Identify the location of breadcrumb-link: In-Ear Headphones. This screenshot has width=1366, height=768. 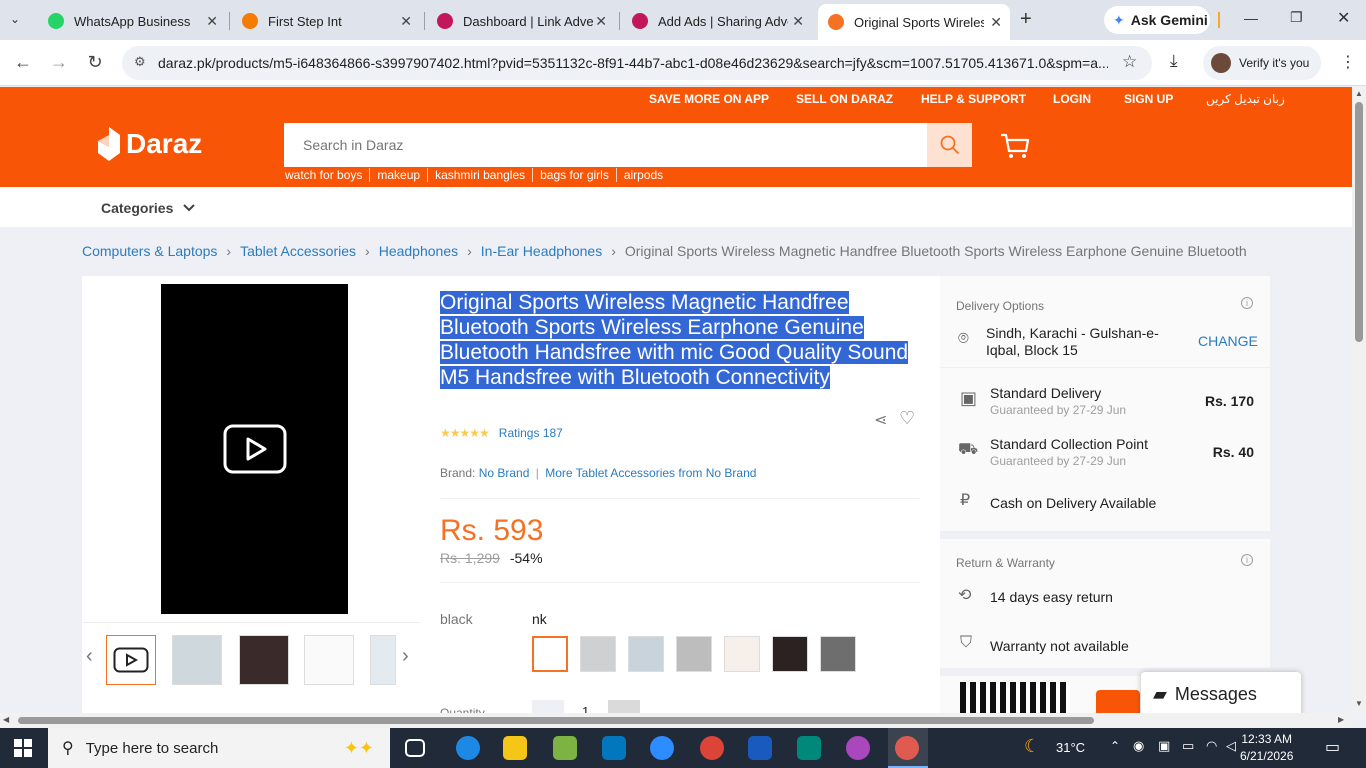
(541, 251).